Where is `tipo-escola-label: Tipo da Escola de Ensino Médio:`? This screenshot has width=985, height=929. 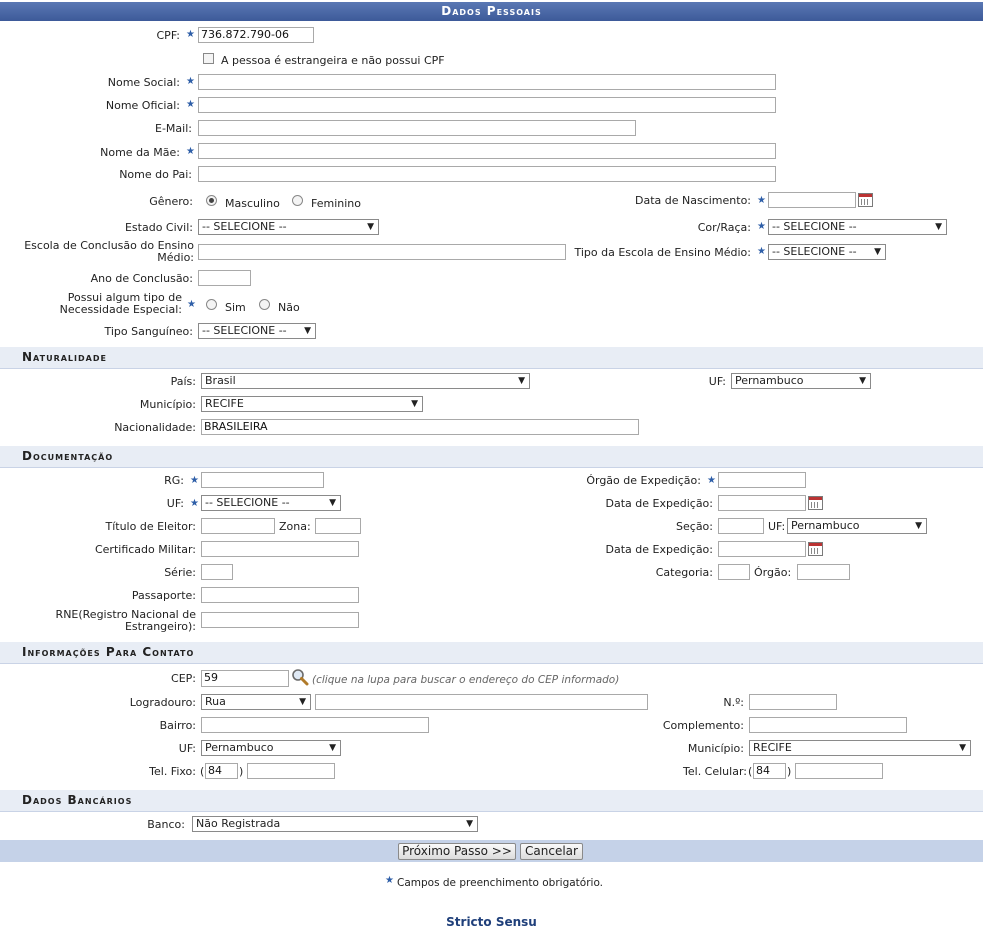
tipo-escola-label: Tipo da Escola de Ensino Médio: is located at coordinates (662, 252).